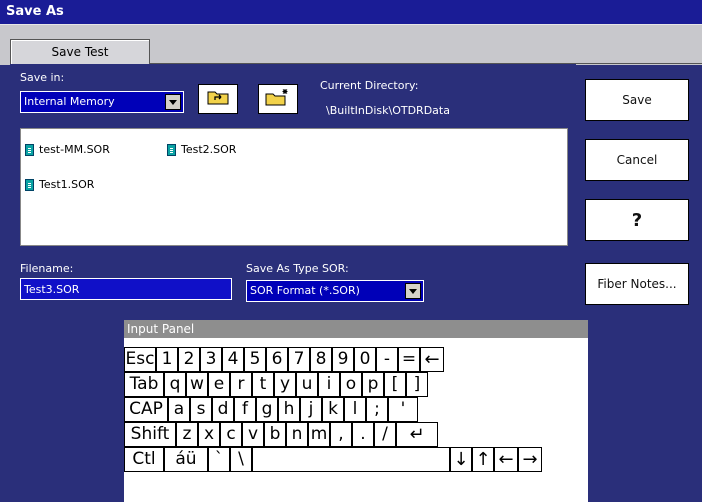 The height and width of the screenshot is (502, 702). I want to click on key-w: w, so click(197, 384).